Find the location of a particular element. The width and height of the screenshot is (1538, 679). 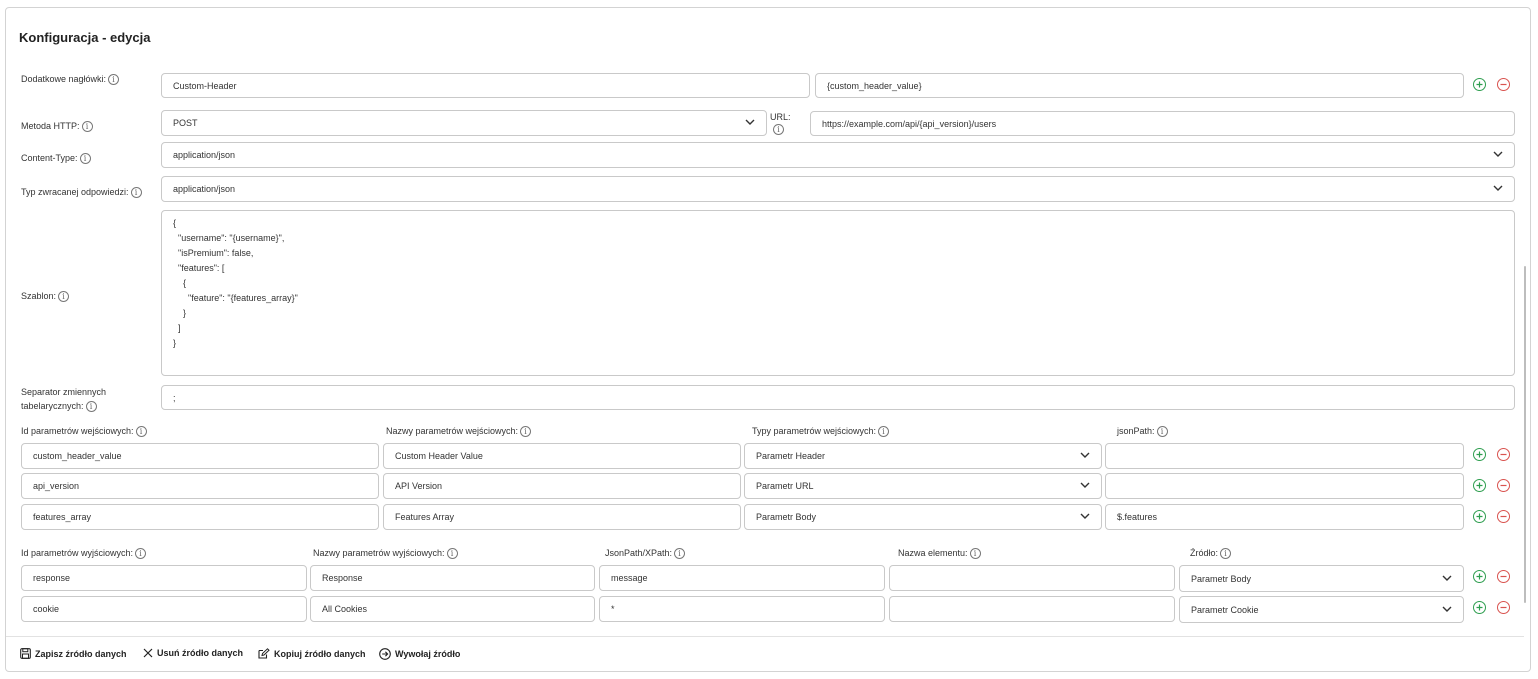

input-param-id-field: custom_header_value is located at coordinates (200, 456).